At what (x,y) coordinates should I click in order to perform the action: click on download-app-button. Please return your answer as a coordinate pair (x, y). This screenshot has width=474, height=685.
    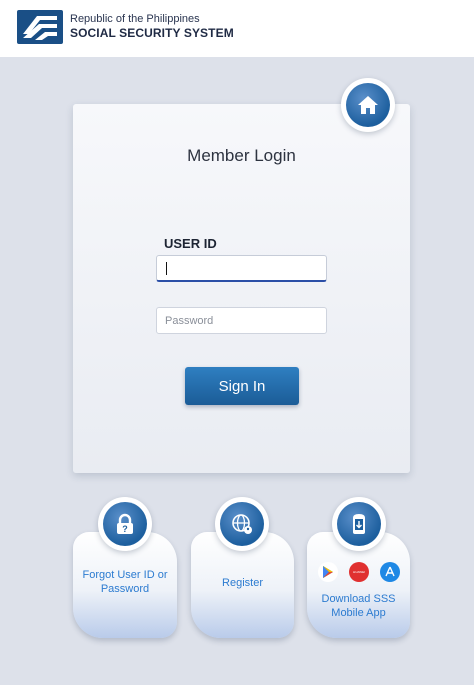
    Looking at the image, I should click on (359, 524).